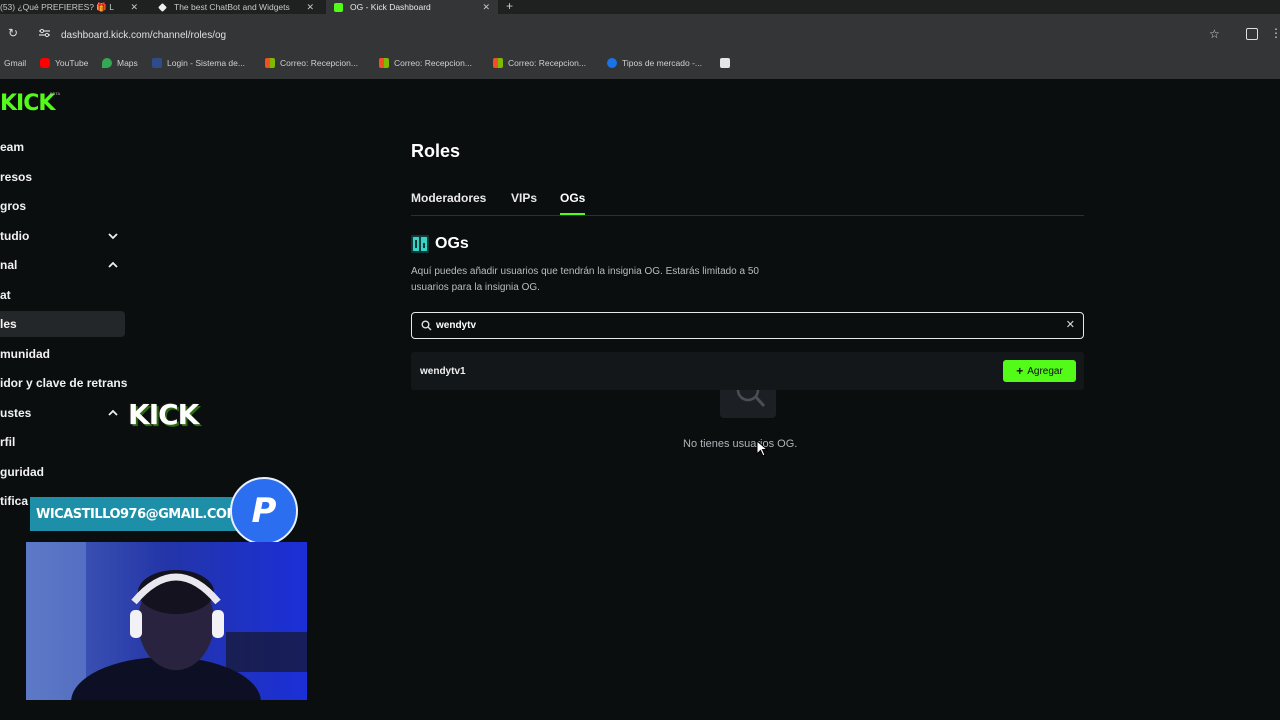 The image size is (1280, 720). Describe the element at coordinates (143, 35) in the screenshot. I see `url-field: dashboard.kick.com/channel/roles/og` at that location.